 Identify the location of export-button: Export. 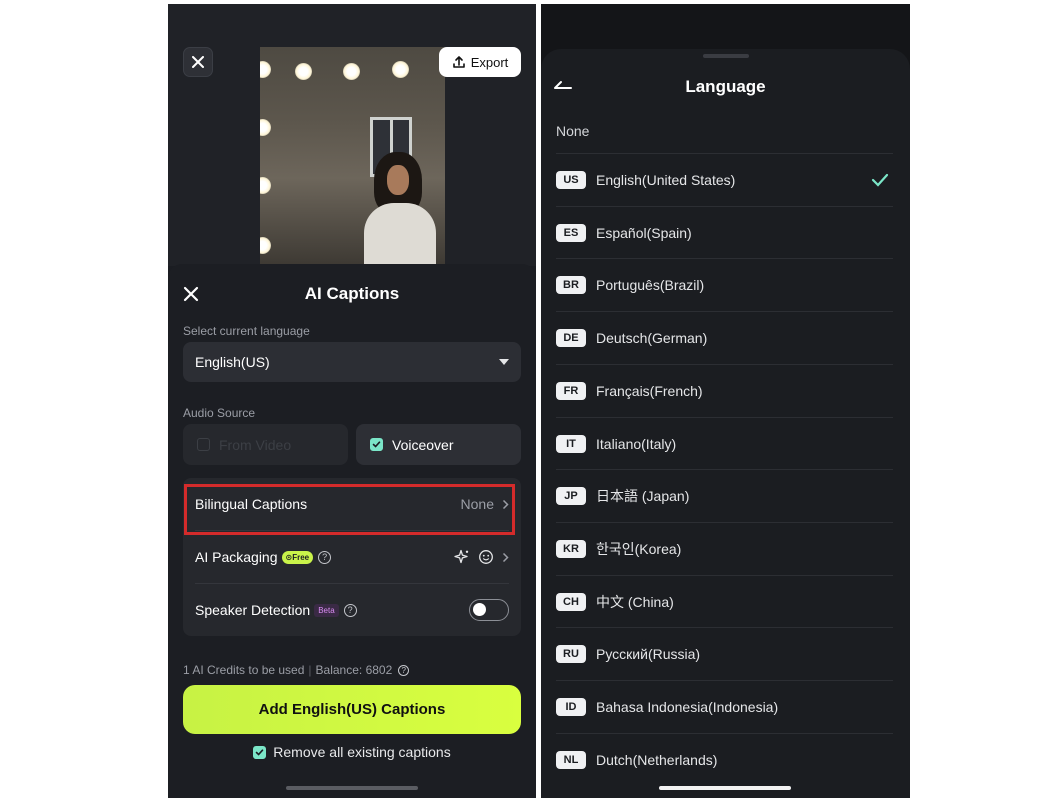
(480, 62).